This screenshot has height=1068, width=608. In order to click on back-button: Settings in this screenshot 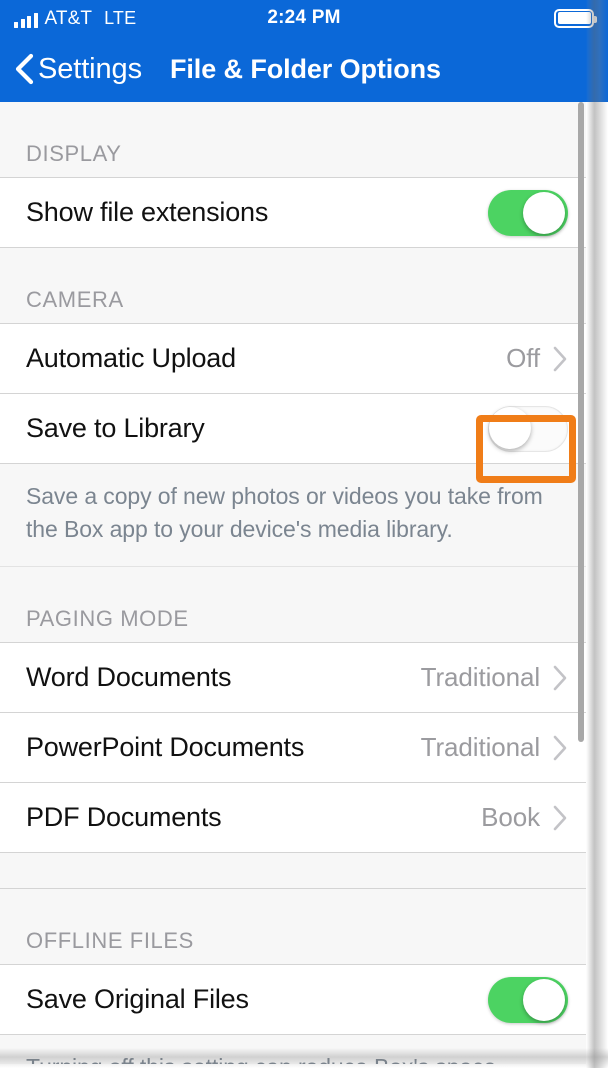, I will do `click(77, 69)`.